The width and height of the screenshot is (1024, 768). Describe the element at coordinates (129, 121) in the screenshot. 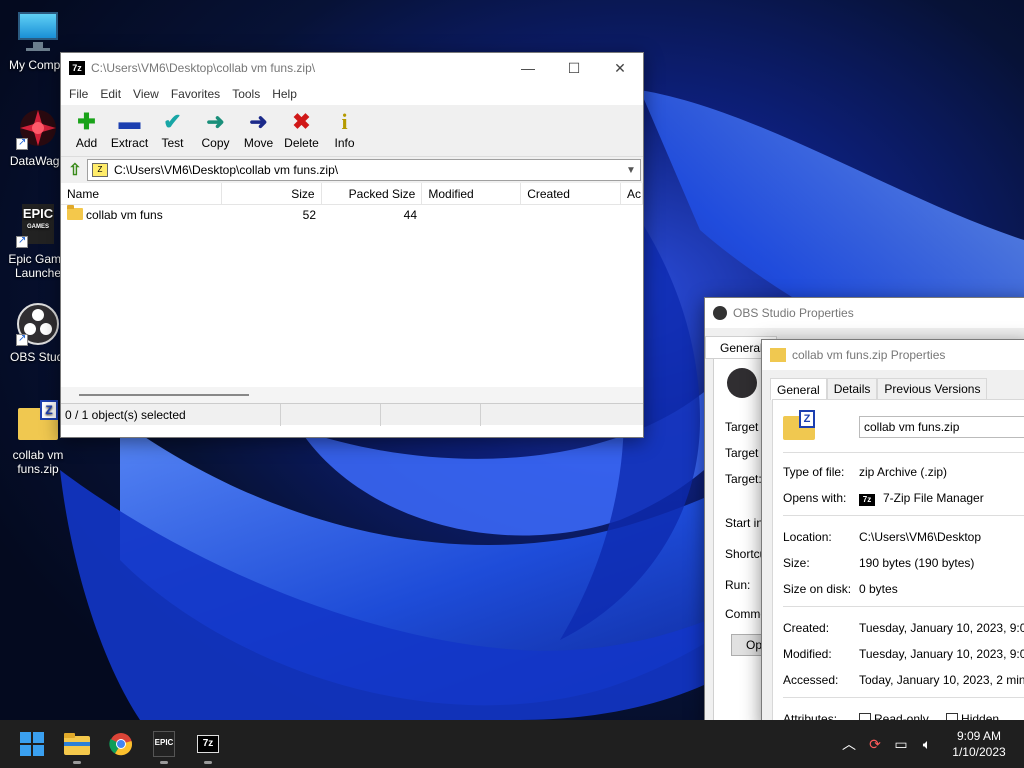

I see `minus-icon: ▬` at that location.